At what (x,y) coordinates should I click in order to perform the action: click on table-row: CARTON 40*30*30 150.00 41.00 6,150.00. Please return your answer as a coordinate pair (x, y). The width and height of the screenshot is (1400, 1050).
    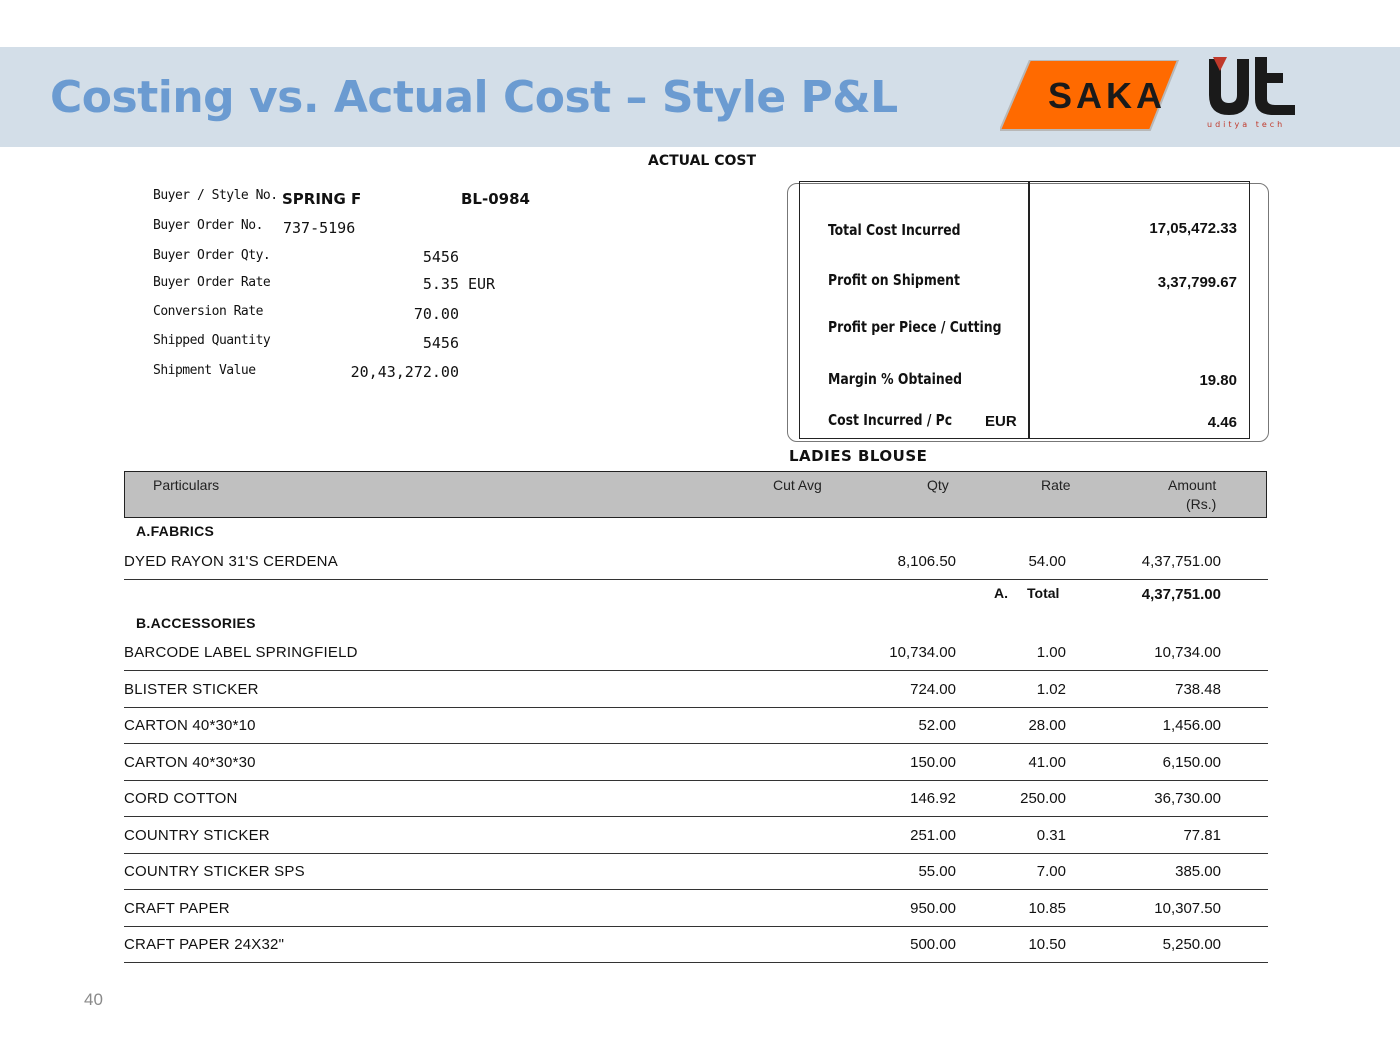
    Looking at the image, I should click on (696, 763).